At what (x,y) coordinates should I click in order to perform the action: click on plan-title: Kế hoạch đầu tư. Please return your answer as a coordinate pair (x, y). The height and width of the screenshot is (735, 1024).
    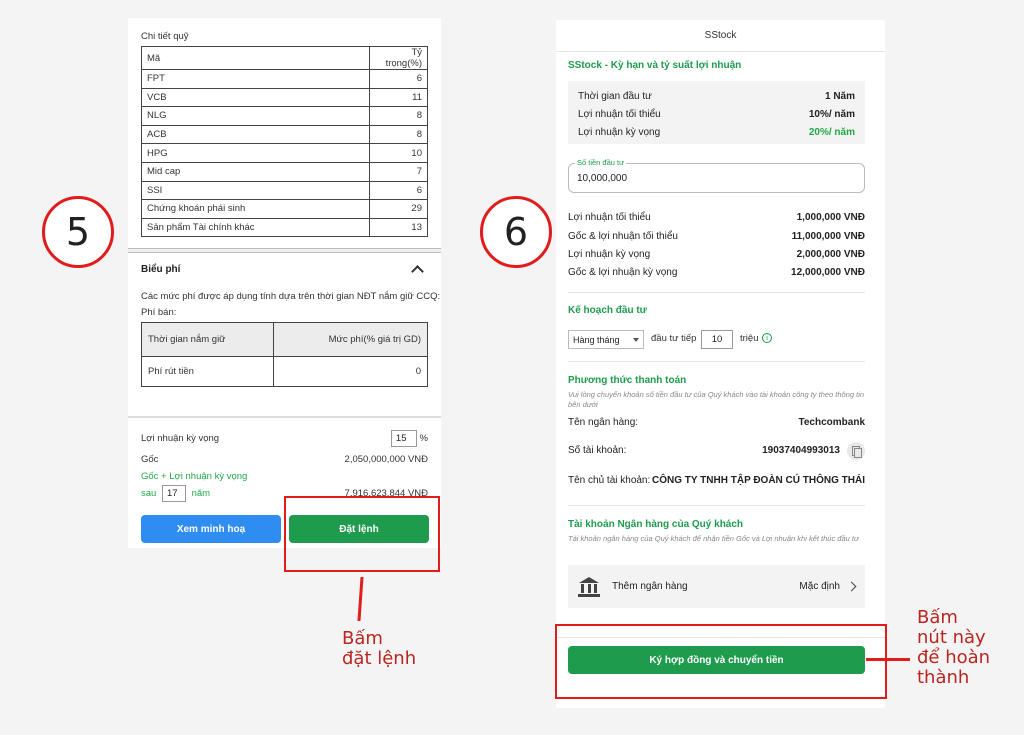
    Looking at the image, I should click on (607, 310).